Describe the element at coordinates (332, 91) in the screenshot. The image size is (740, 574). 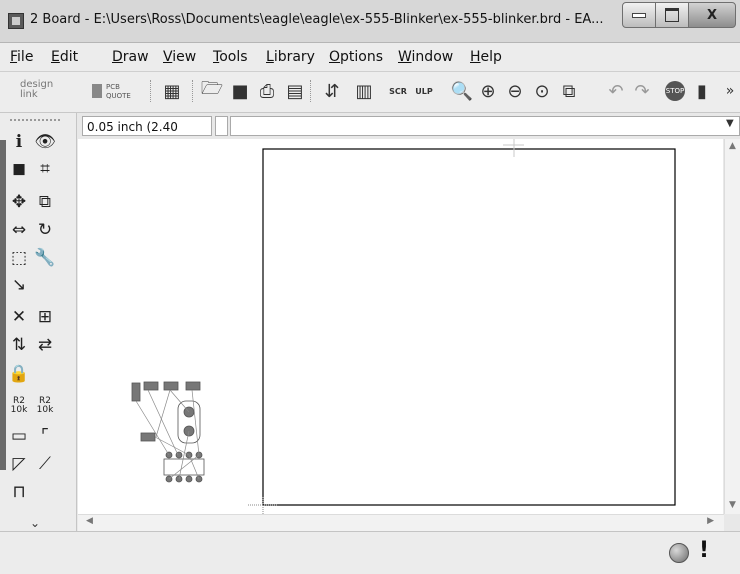
I see `switch-schematic-button: ⇵` at that location.